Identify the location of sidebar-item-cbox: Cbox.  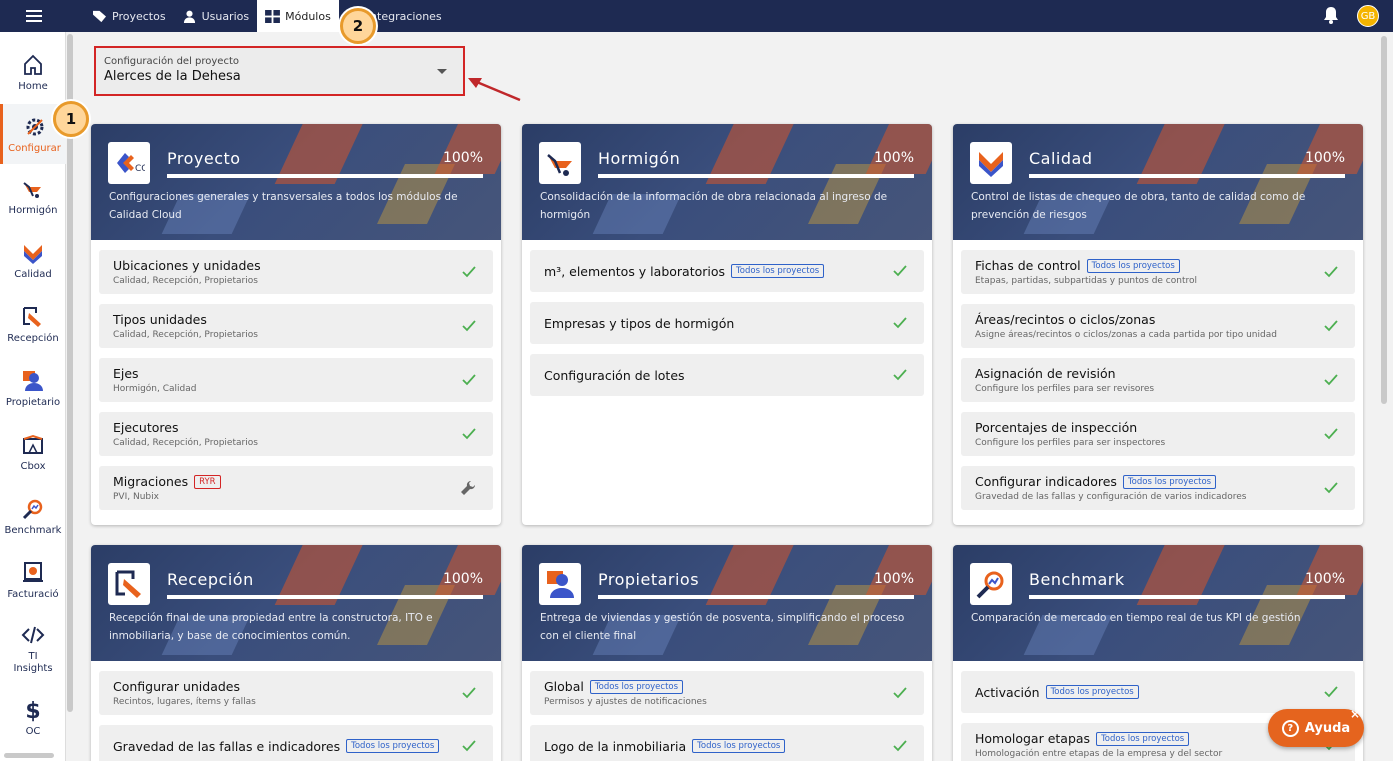
(33, 452).